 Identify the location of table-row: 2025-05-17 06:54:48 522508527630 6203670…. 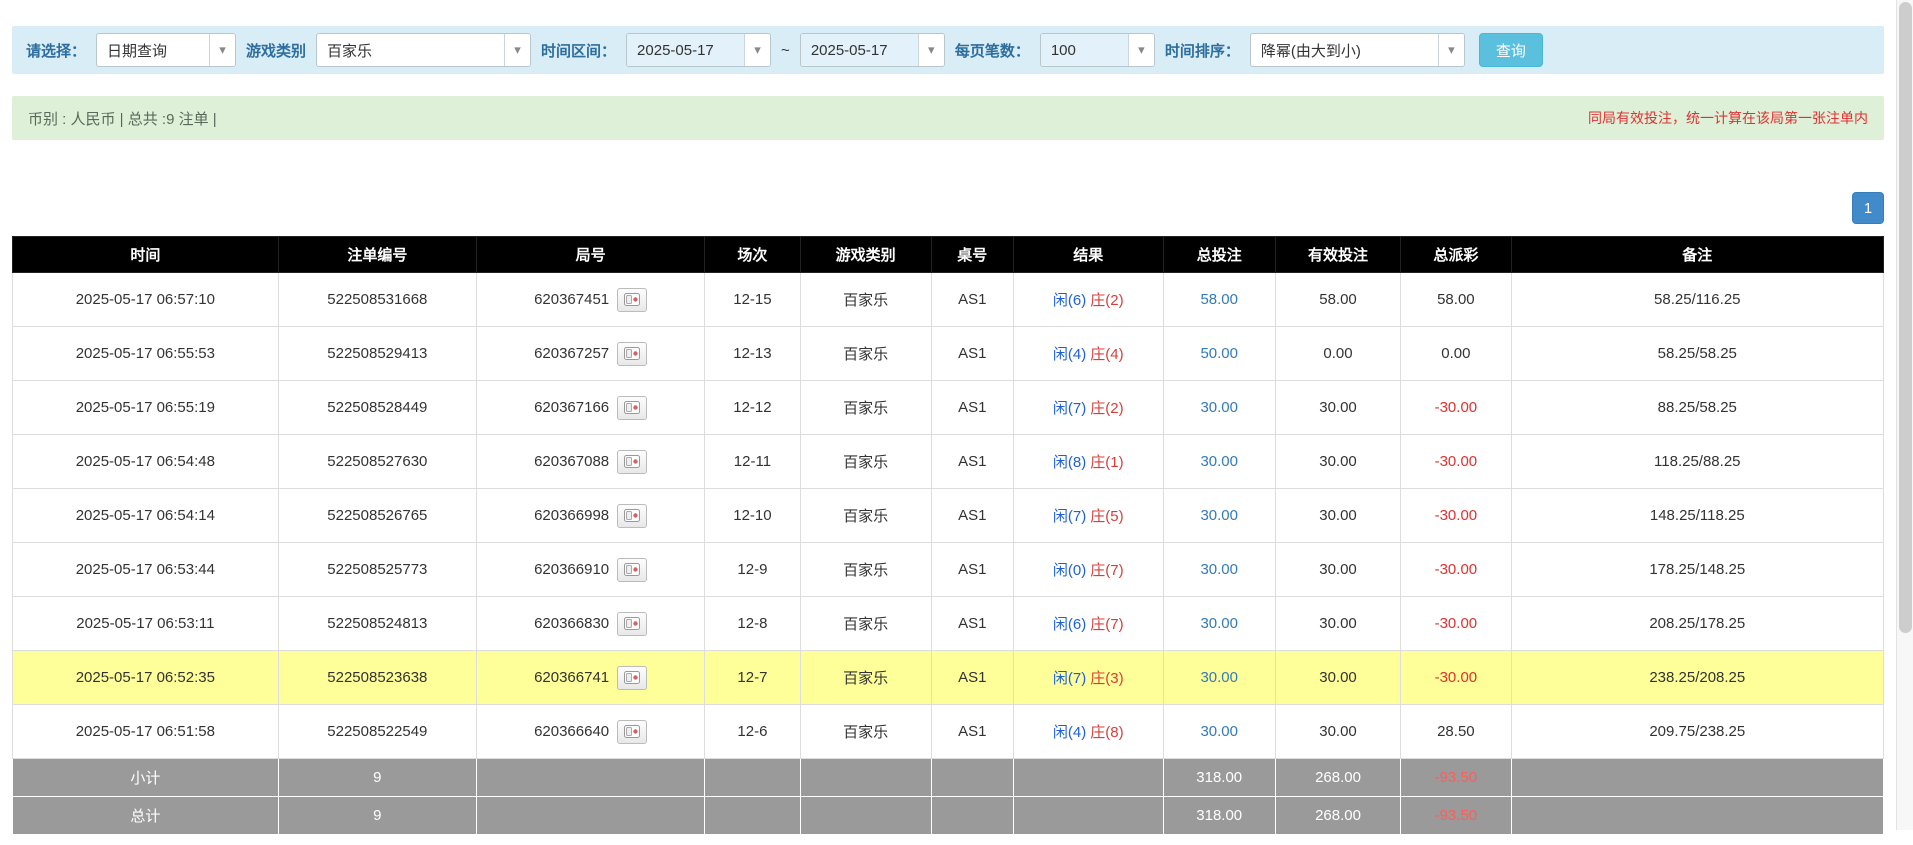
(948, 462).